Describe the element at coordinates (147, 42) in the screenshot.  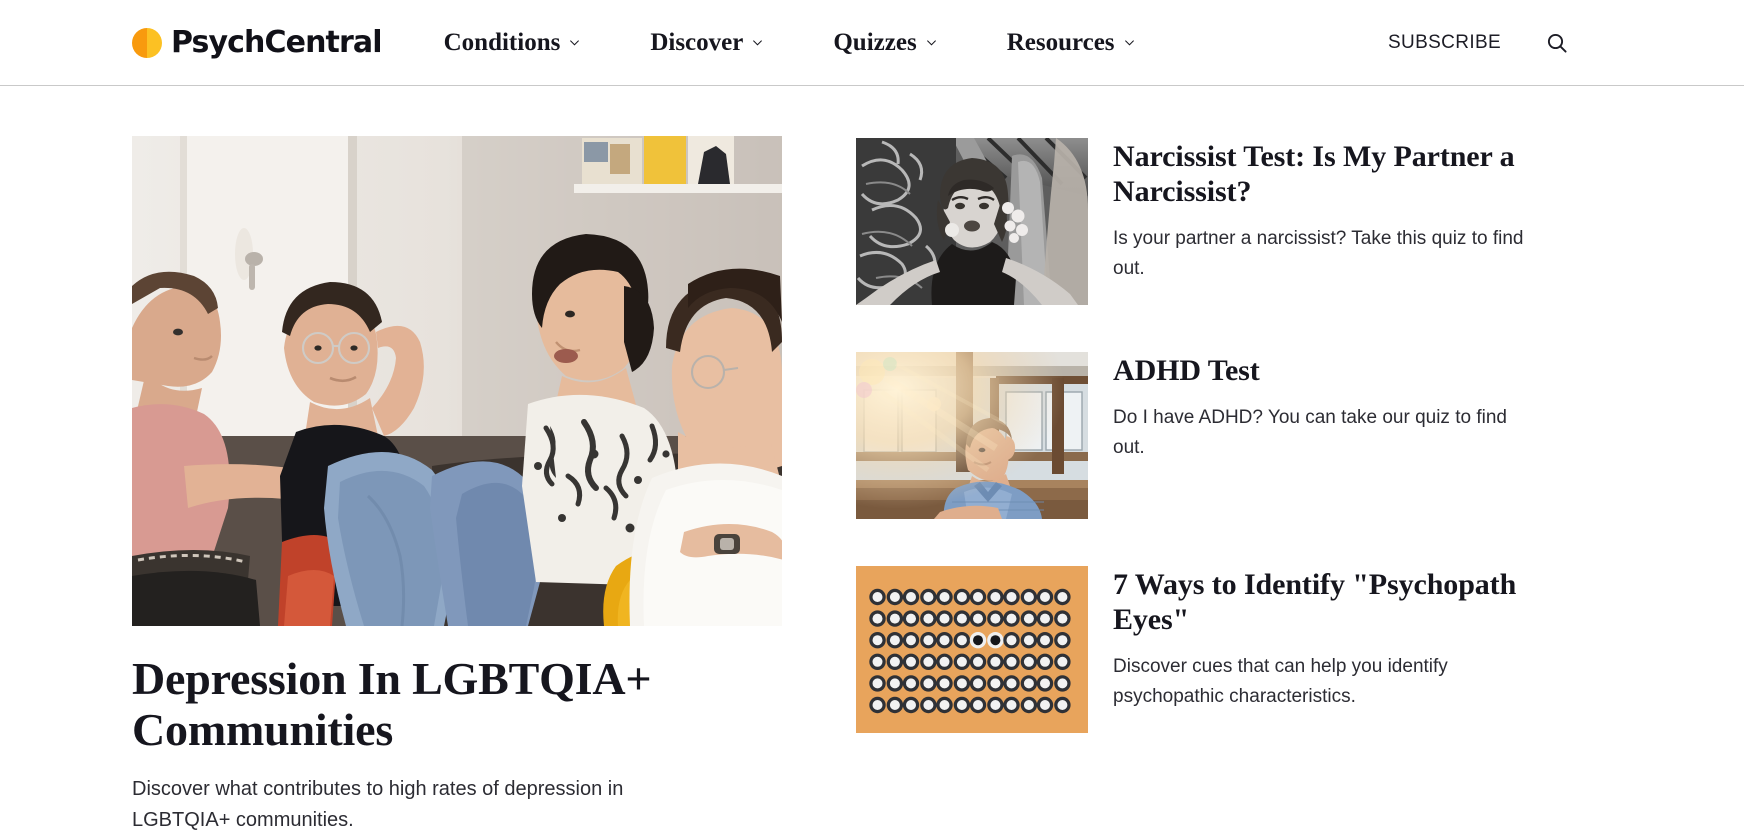
I see `psychcentral-circle-icon` at that location.